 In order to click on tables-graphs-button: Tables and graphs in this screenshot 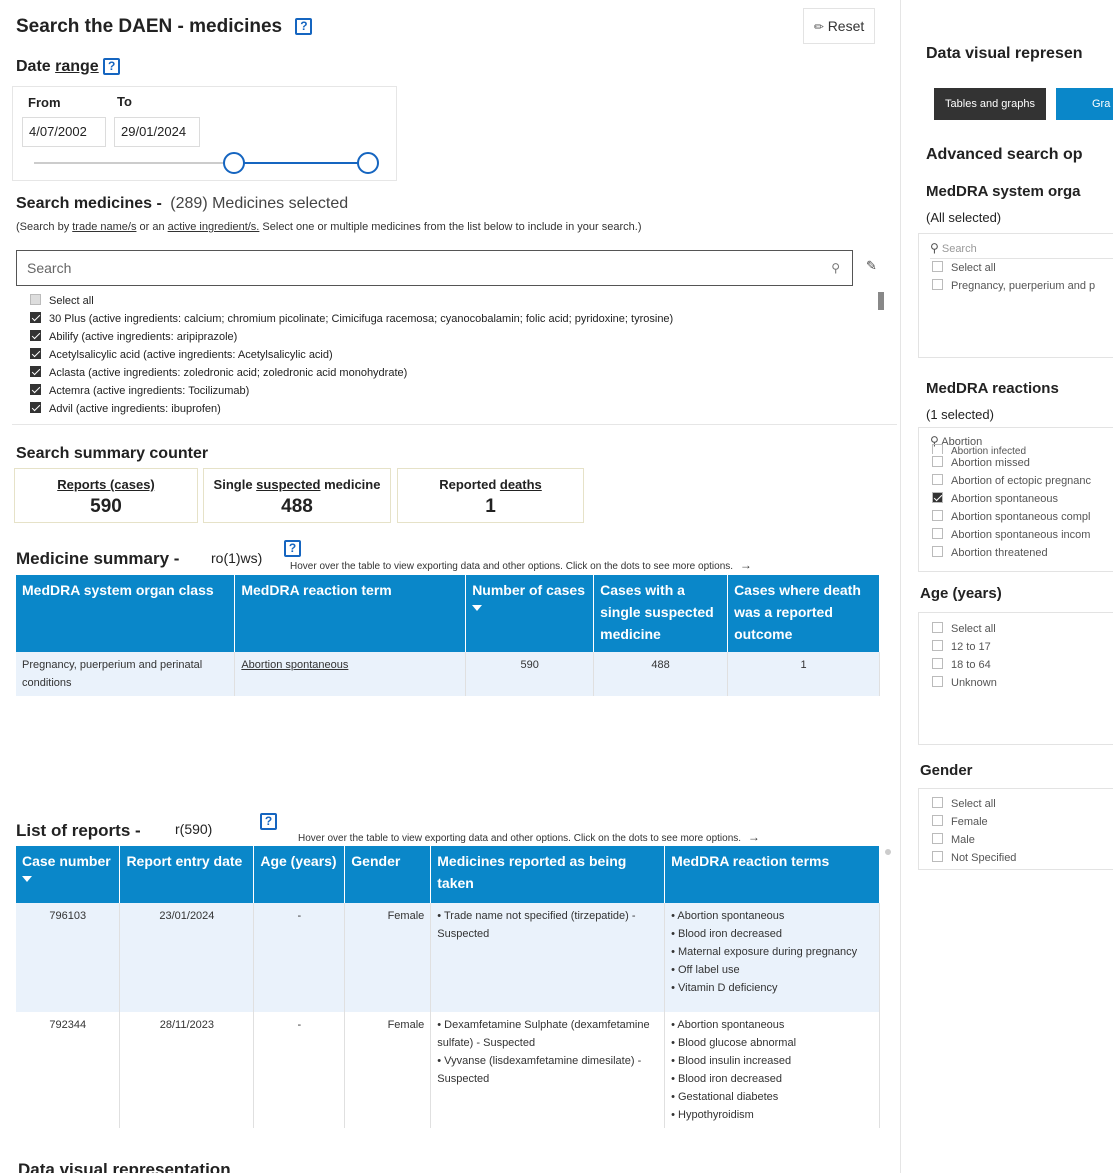, I will do `click(990, 104)`.